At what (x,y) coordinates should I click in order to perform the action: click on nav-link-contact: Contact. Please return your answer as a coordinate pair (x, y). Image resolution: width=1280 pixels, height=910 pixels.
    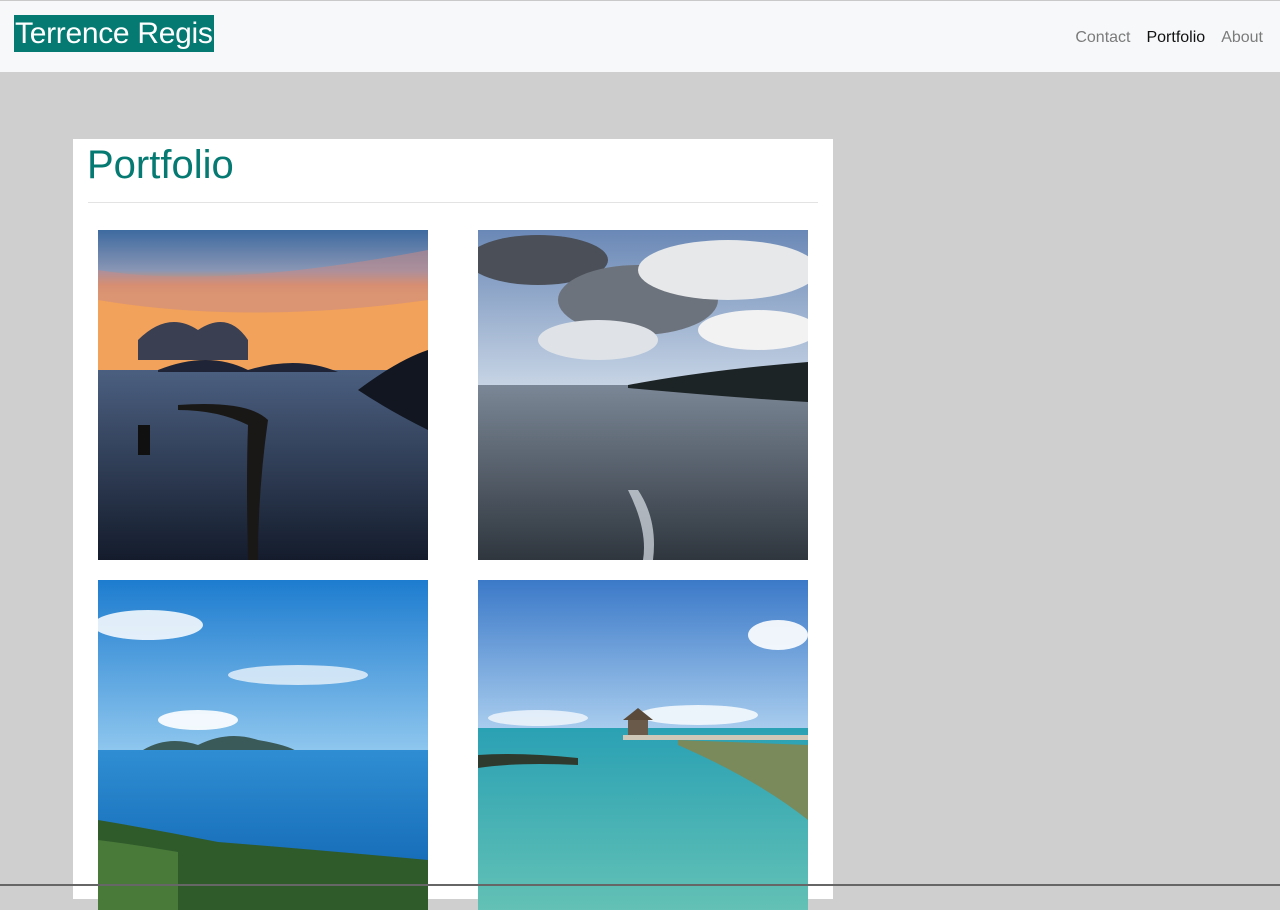
    Looking at the image, I should click on (1102, 38).